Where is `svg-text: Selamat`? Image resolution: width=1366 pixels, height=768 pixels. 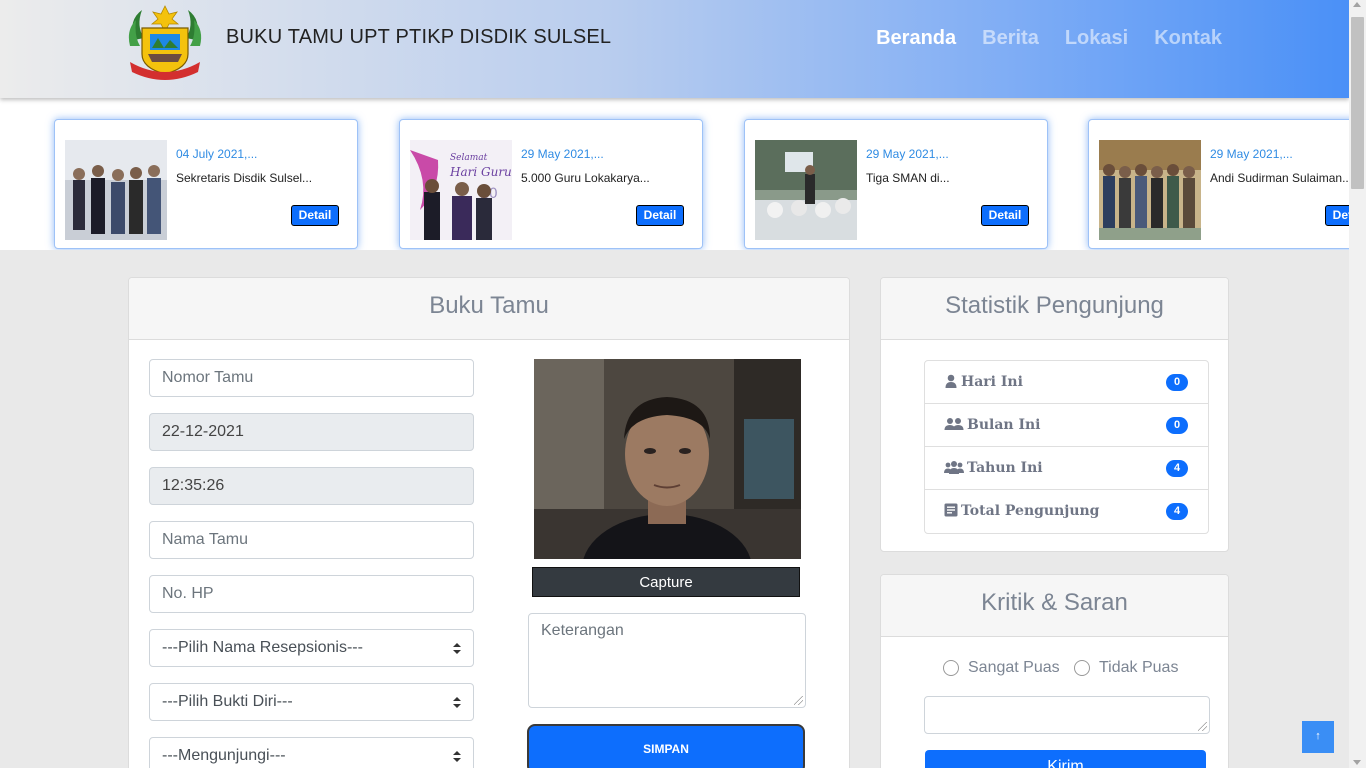
svg-text: Selamat is located at coordinates (469, 158).